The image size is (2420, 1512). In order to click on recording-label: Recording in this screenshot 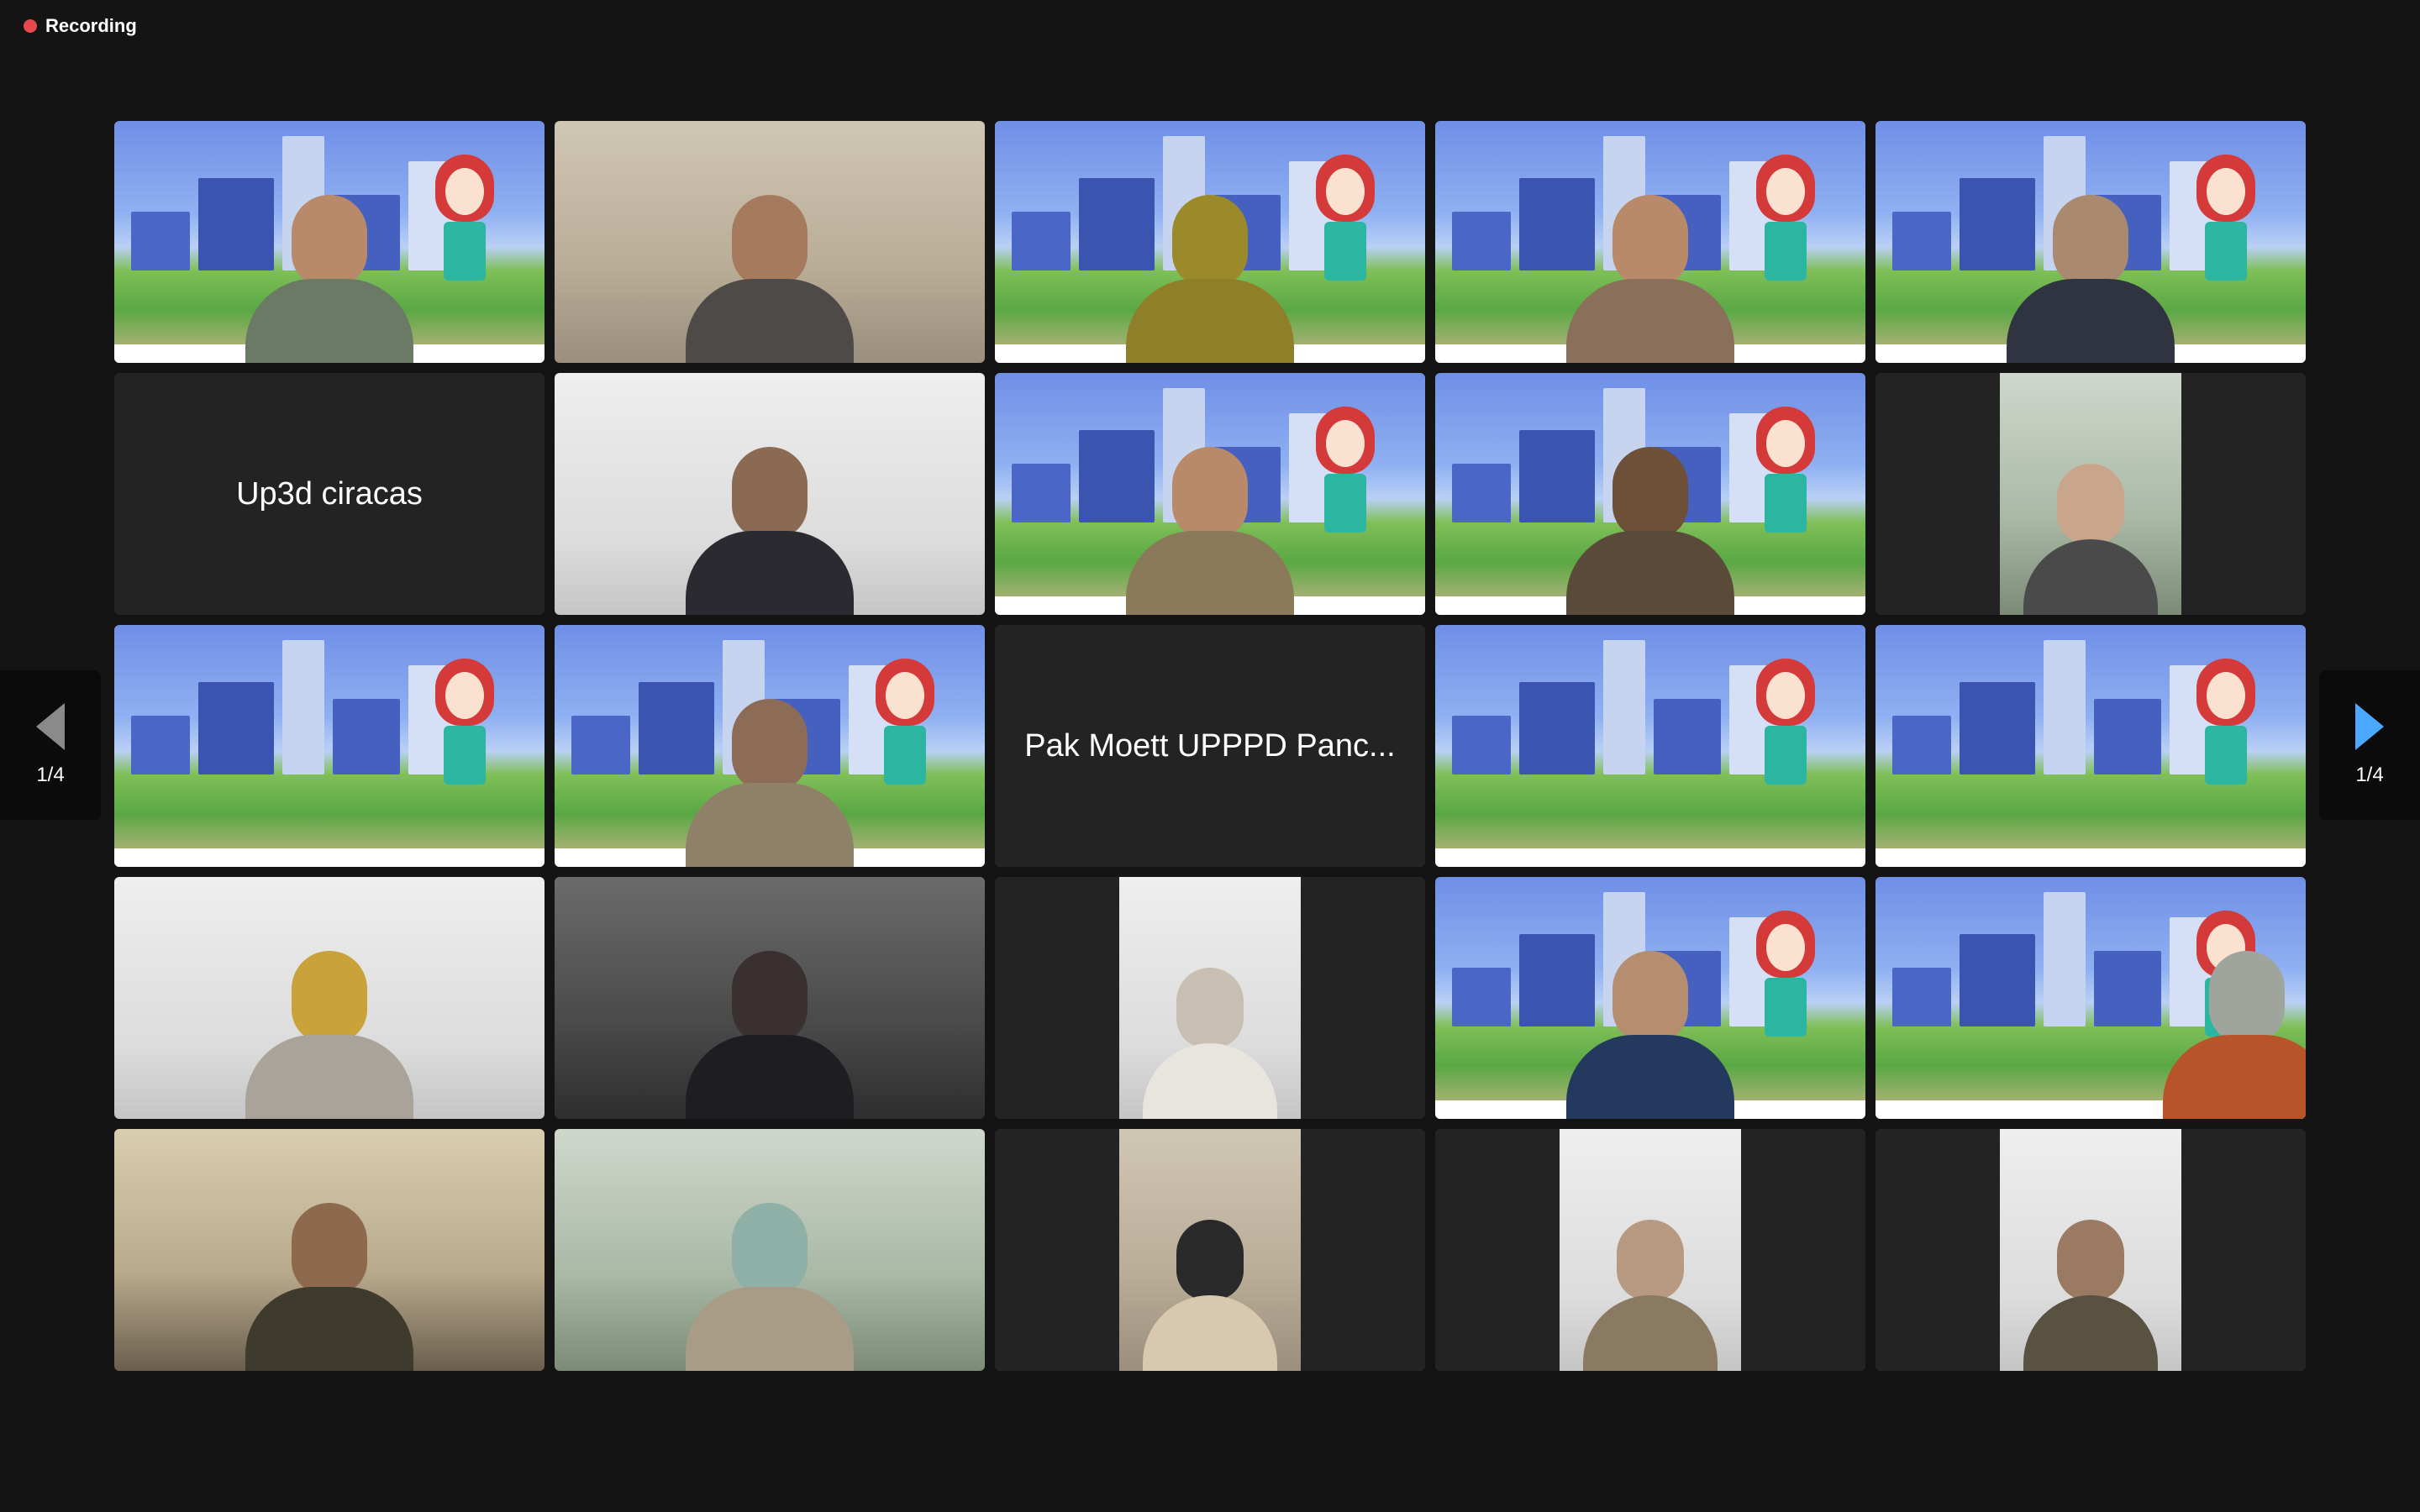, I will do `click(91, 25)`.